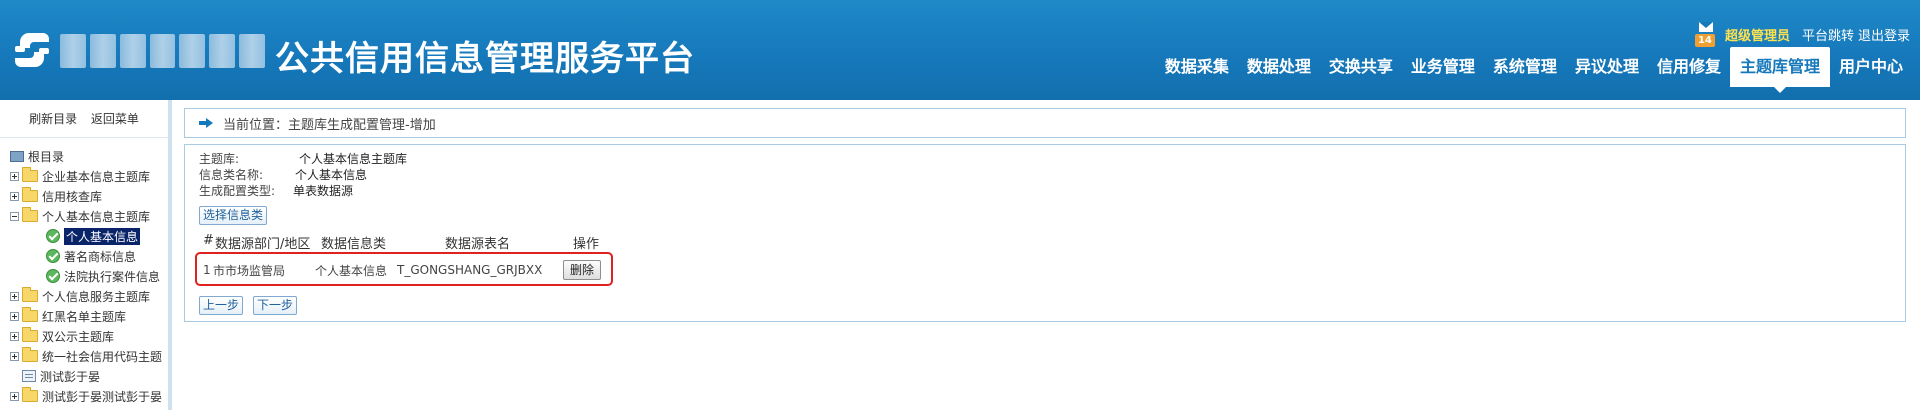  What do you see at coordinates (1689, 67) in the screenshot?
I see `nav-credit-repair: 信用修复` at bounding box center [1689, 67].